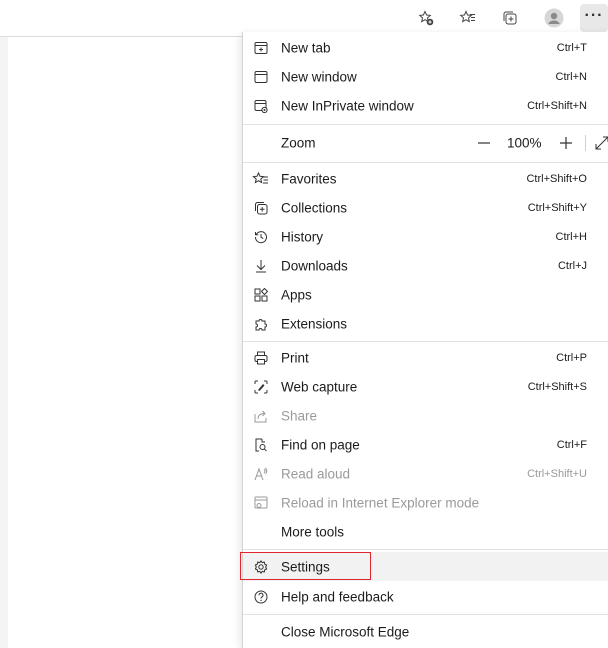  Describe the element at coordinates (557, 473) in the screenshot. I see `shortcut-text: Ctrl+Shift+U` at that location.